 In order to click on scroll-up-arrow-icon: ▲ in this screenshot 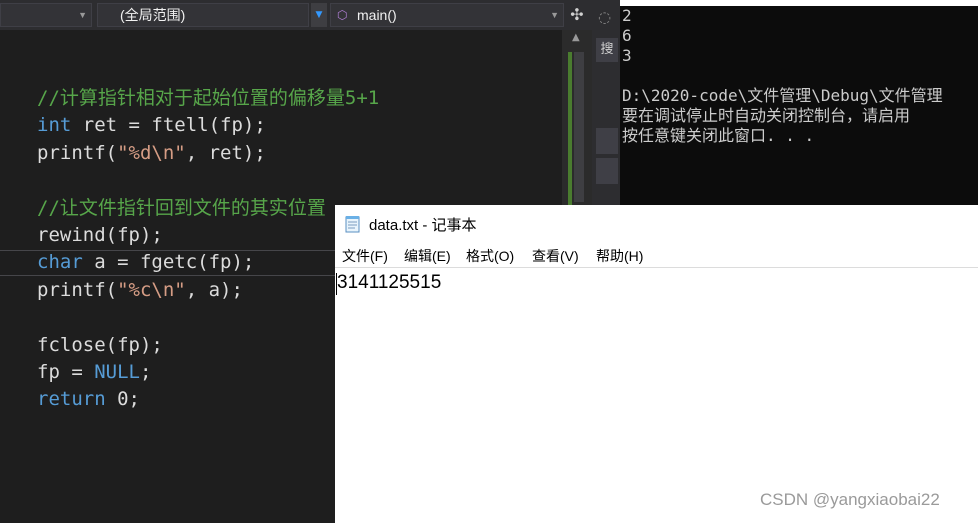, I will do `click(576, 37)`.